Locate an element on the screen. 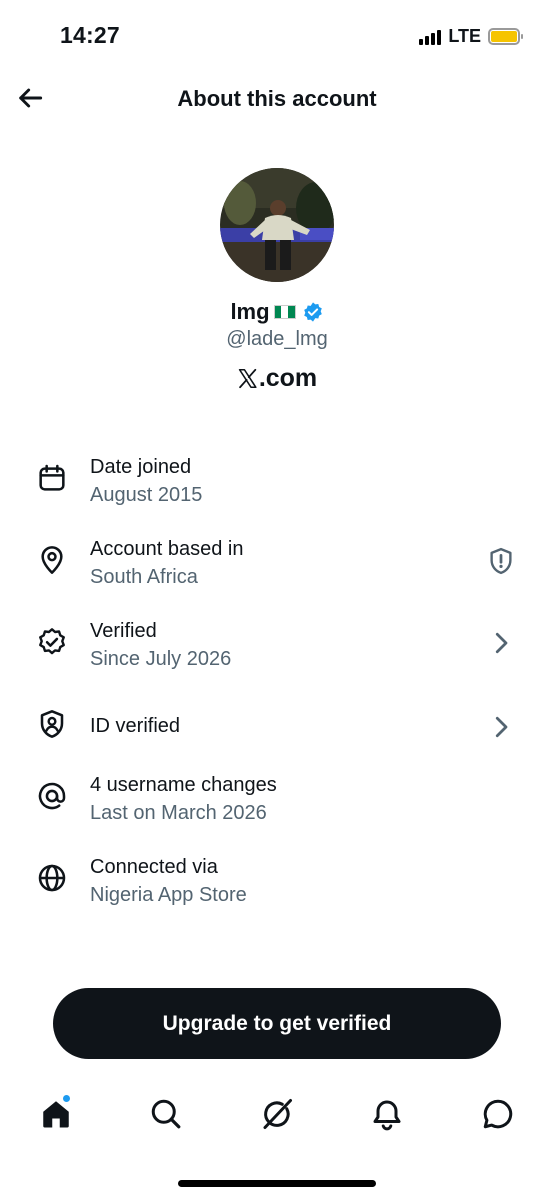 Image resolution: width=554 pixels, height=1200 pixels. name-row: lmg is located at coordinates (277, 312).